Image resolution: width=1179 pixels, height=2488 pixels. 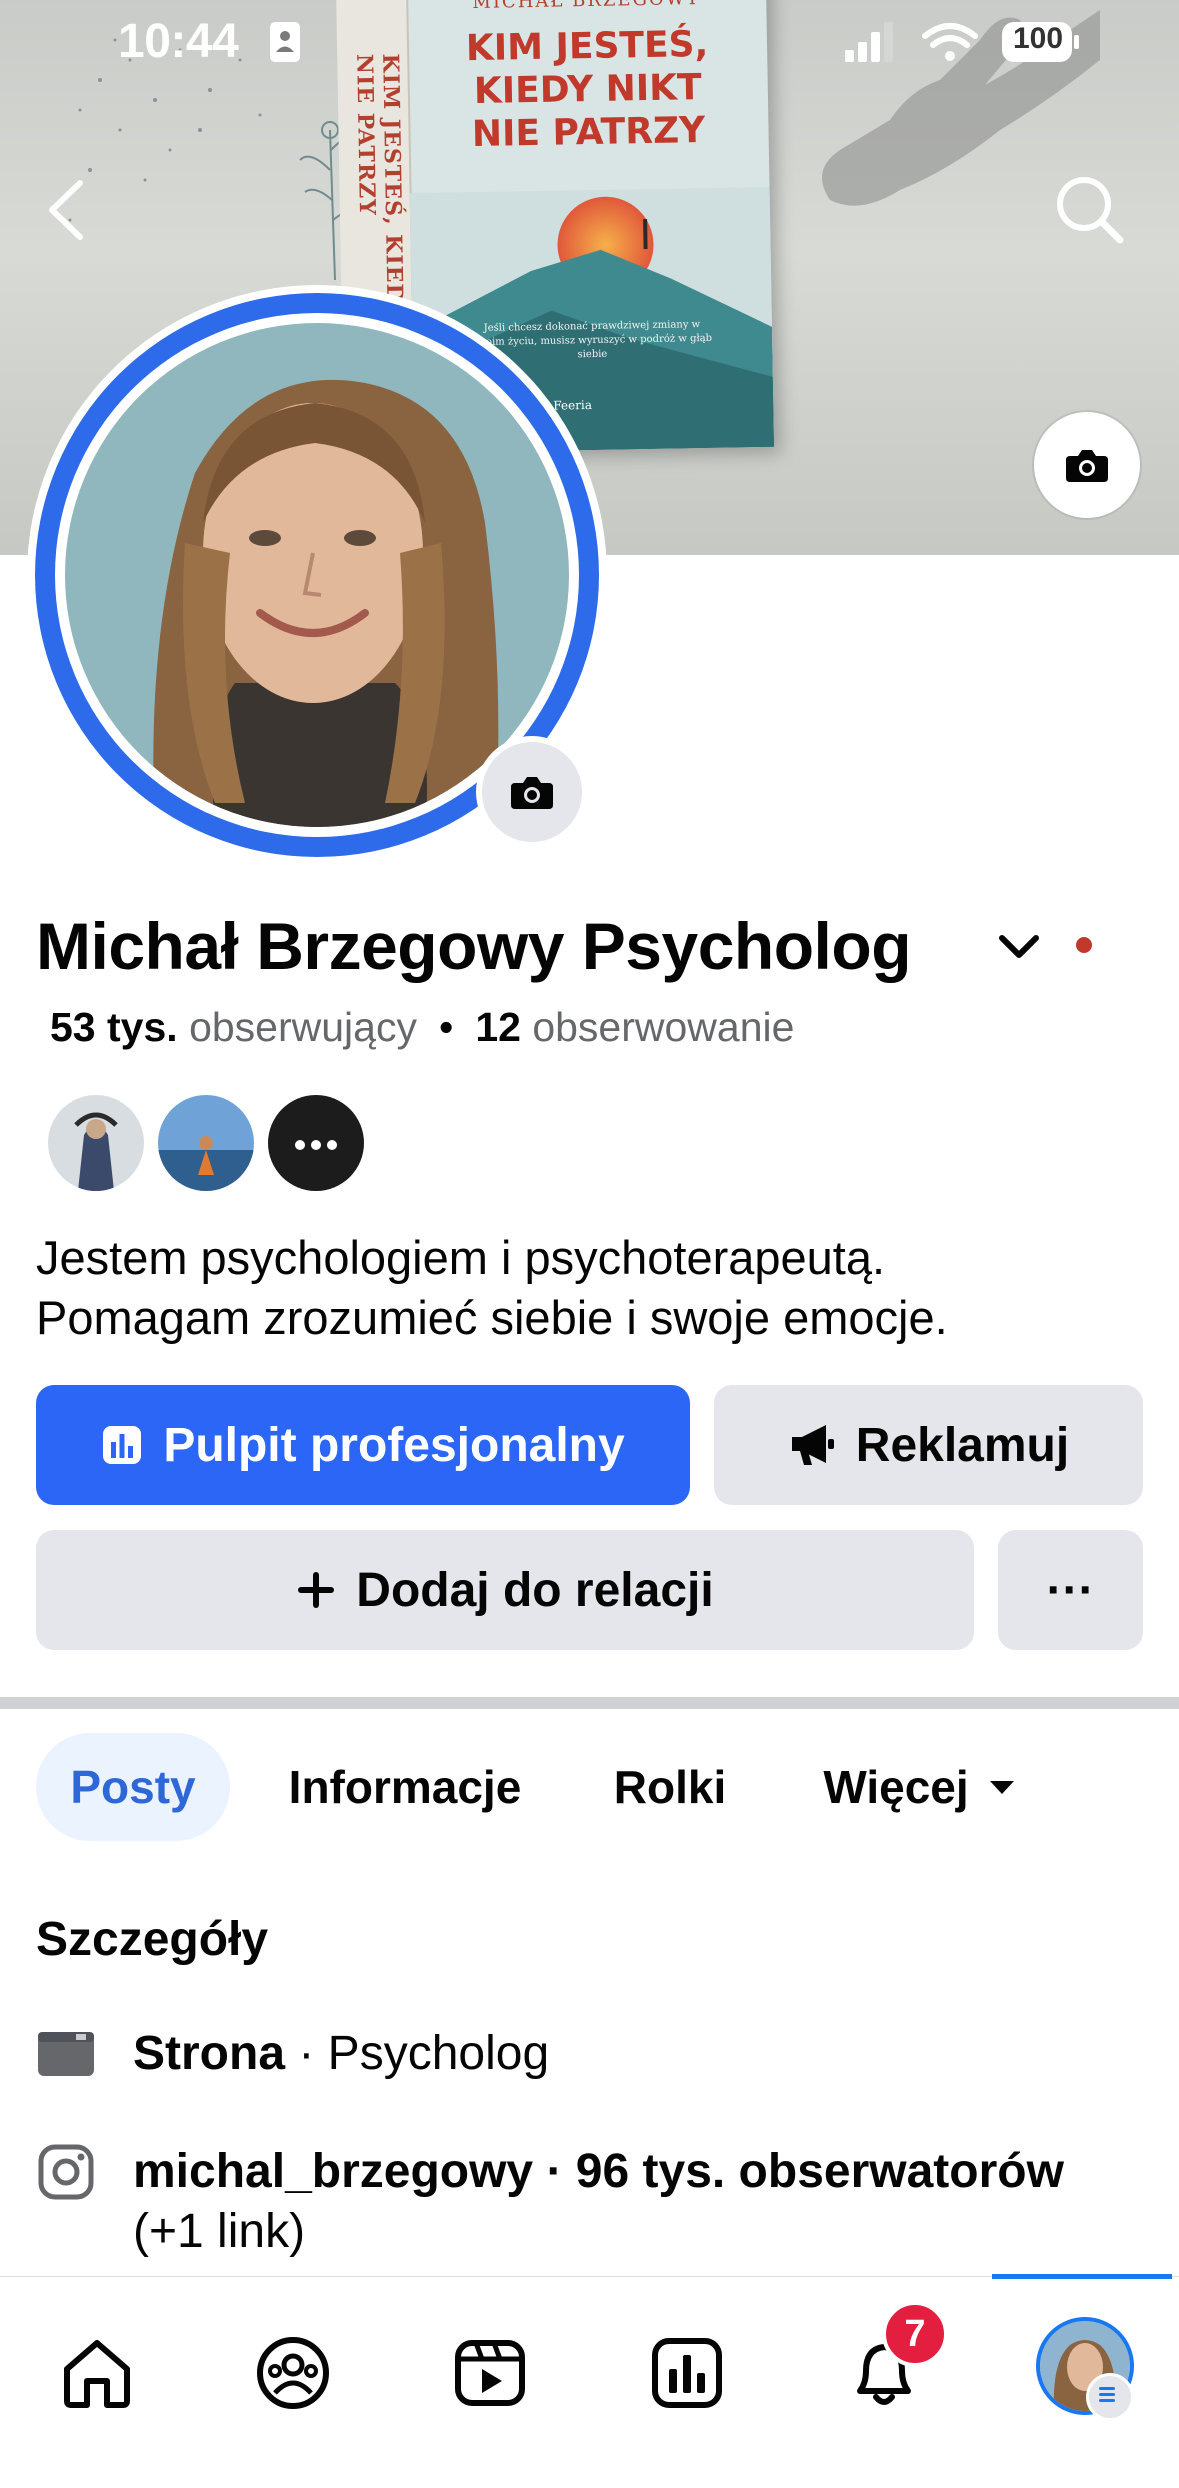 What do you see at coordinates (928, 1445) in the screenshot?
I see `advertise-button: Reklamuj` at bounding box center [928, 1445].